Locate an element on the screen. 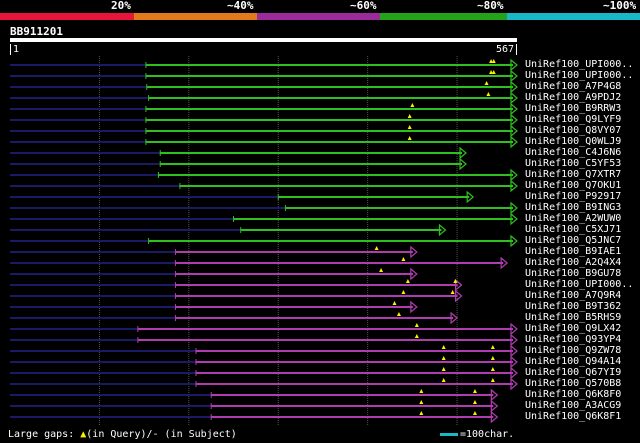 This screenshot has width=640, height=443. scale-legend-text: =100char. is located at coordinates (487, 434).